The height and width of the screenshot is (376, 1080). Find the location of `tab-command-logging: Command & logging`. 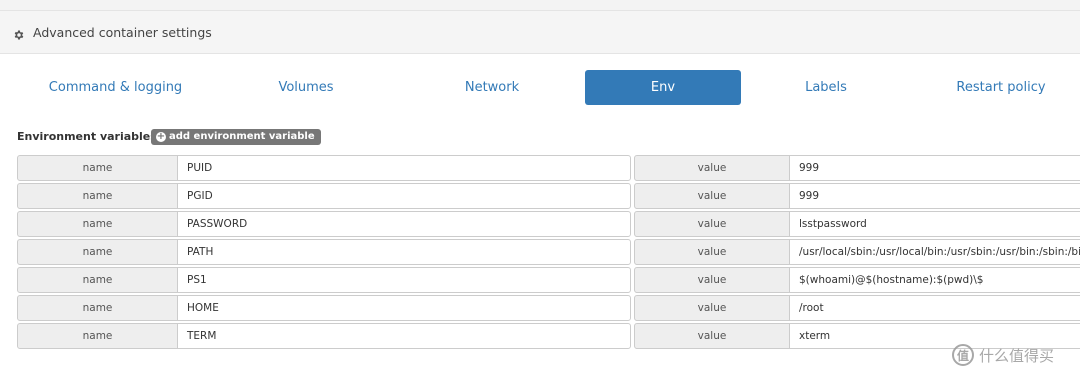

tab-command-logging: Command & logging is located at coordinates (115, 87).